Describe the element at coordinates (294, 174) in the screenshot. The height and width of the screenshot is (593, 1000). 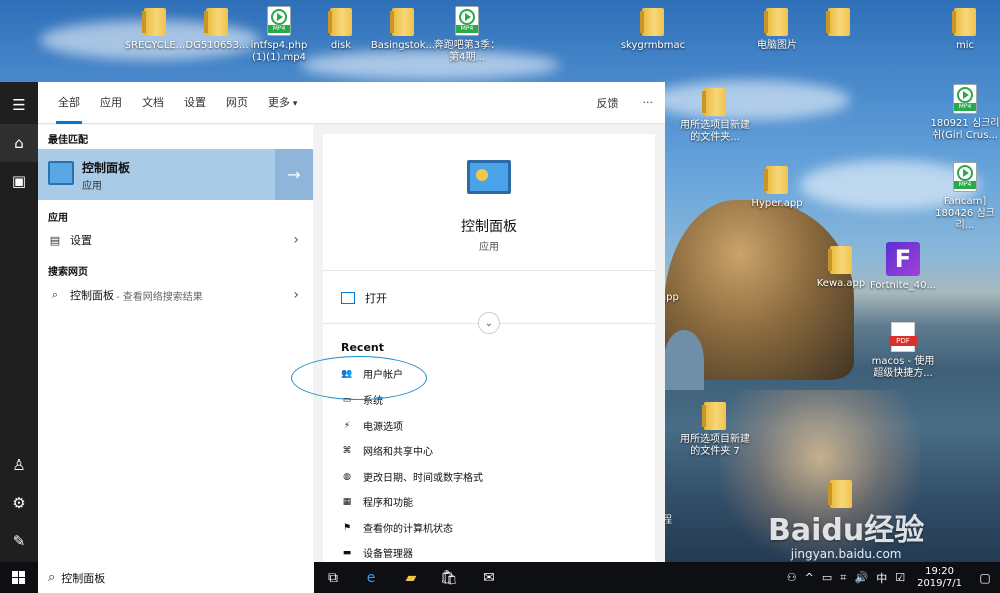
I see `arrow-right-icon: →` at that location.